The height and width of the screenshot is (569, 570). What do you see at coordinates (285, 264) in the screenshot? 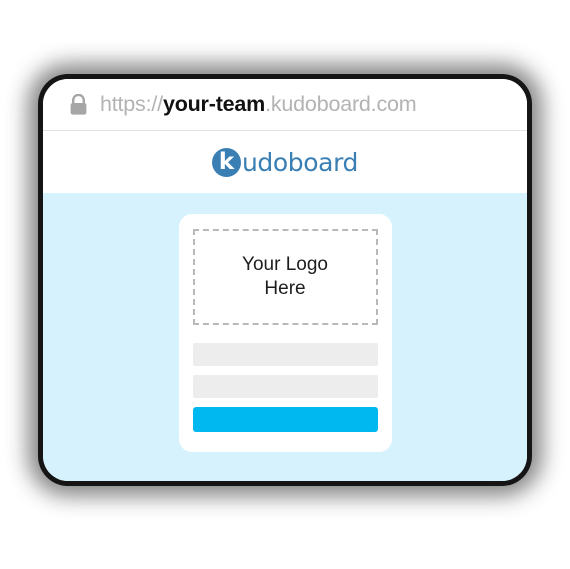
I see `logo-placeholder-line-1: Your Logo` at bounding box center [285, 264].